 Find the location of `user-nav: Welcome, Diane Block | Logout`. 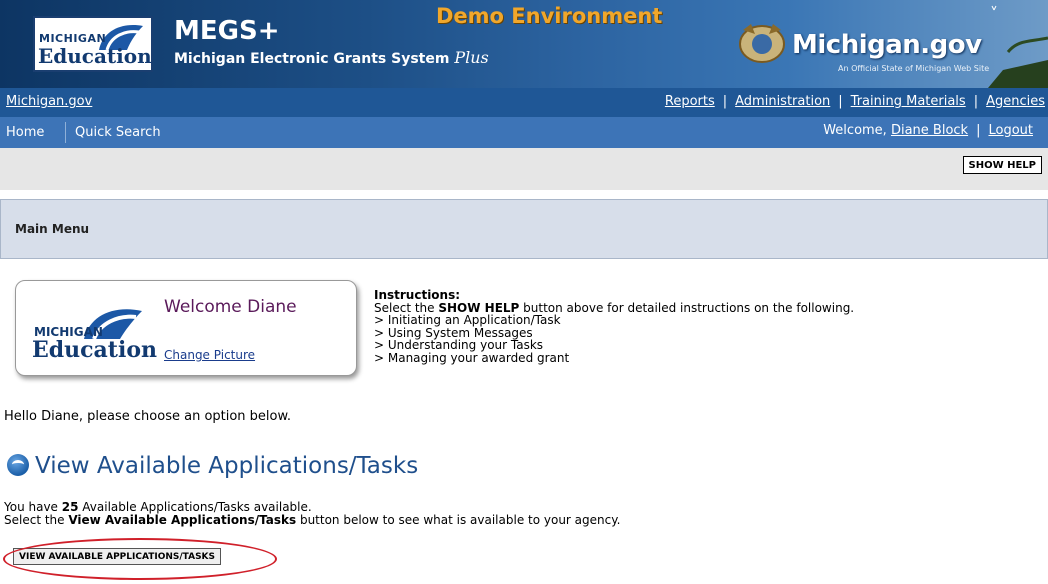

user-nav: Welcome, Diane Block | Logout is located at coordinates (928, 130).